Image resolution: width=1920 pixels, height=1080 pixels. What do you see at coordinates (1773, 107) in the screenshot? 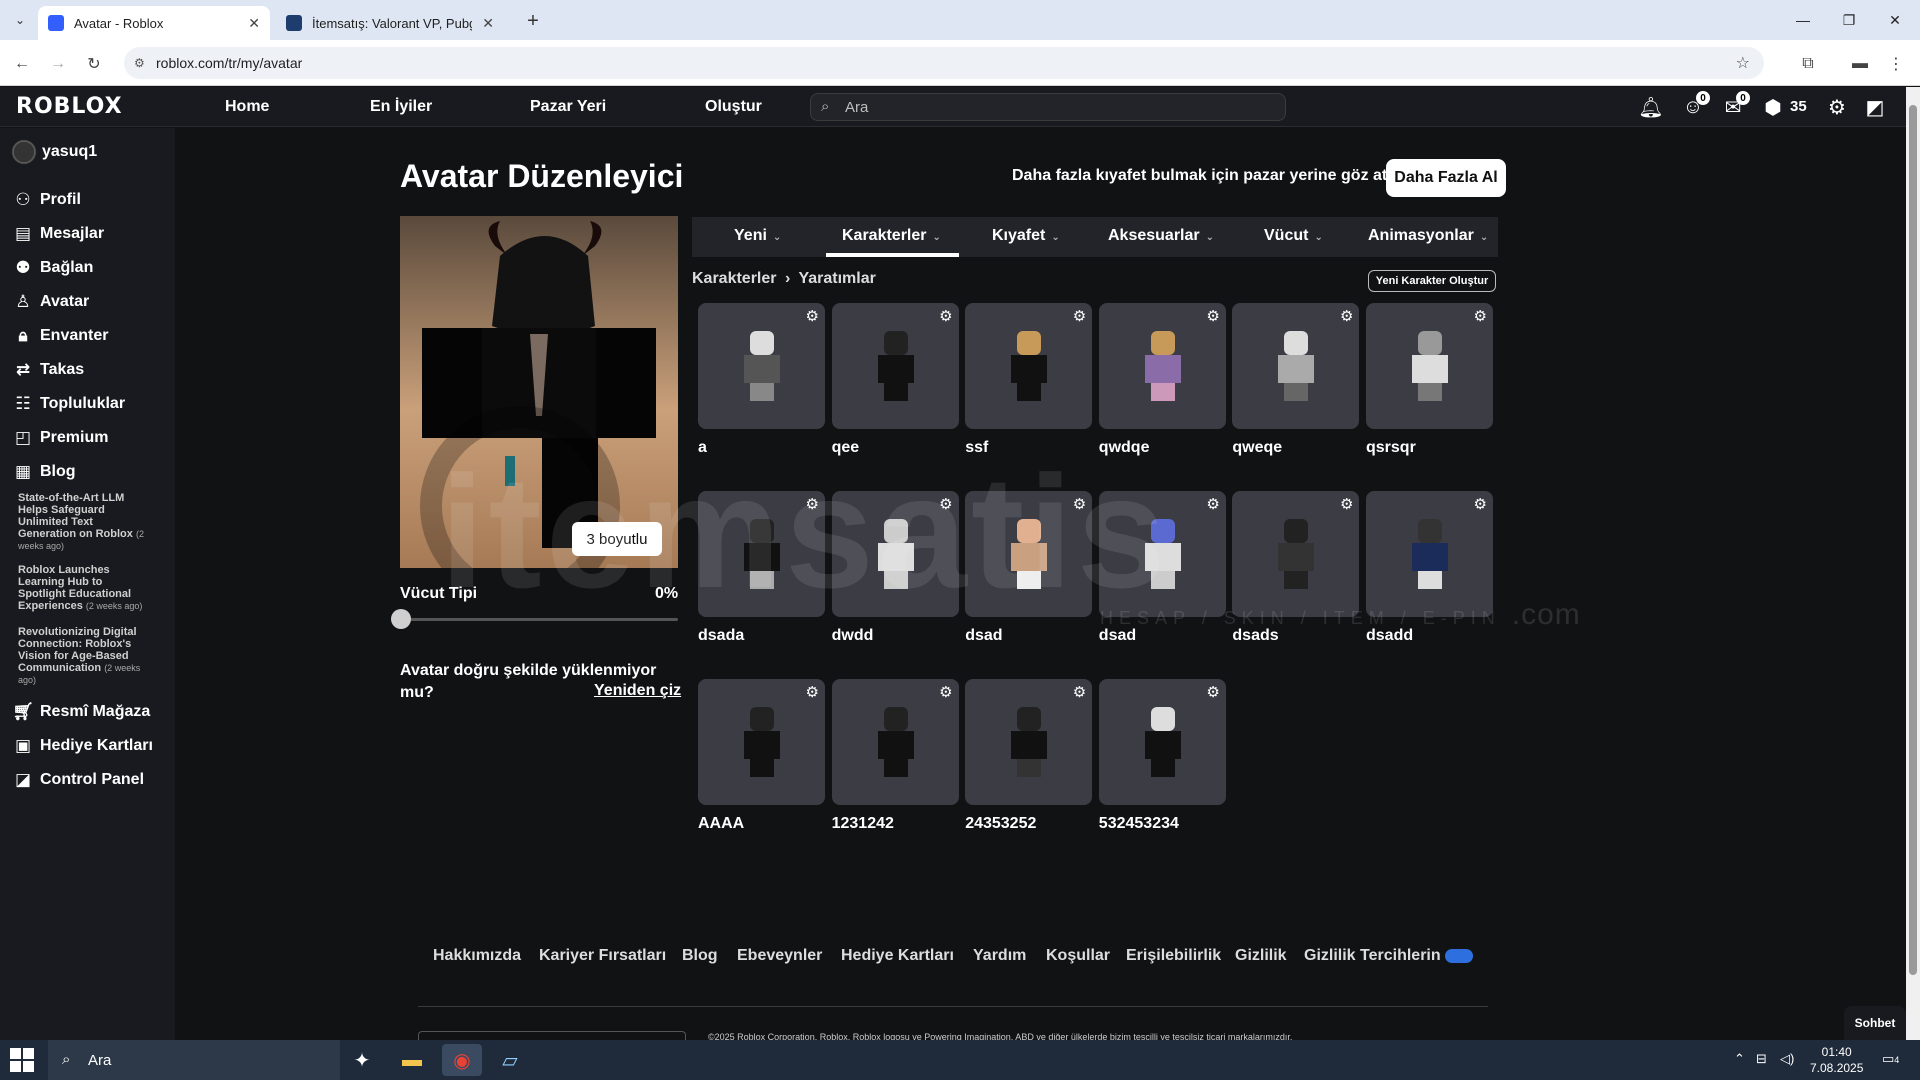
I see `robux-icon: ⬢` at bounding box center [1773, 107].